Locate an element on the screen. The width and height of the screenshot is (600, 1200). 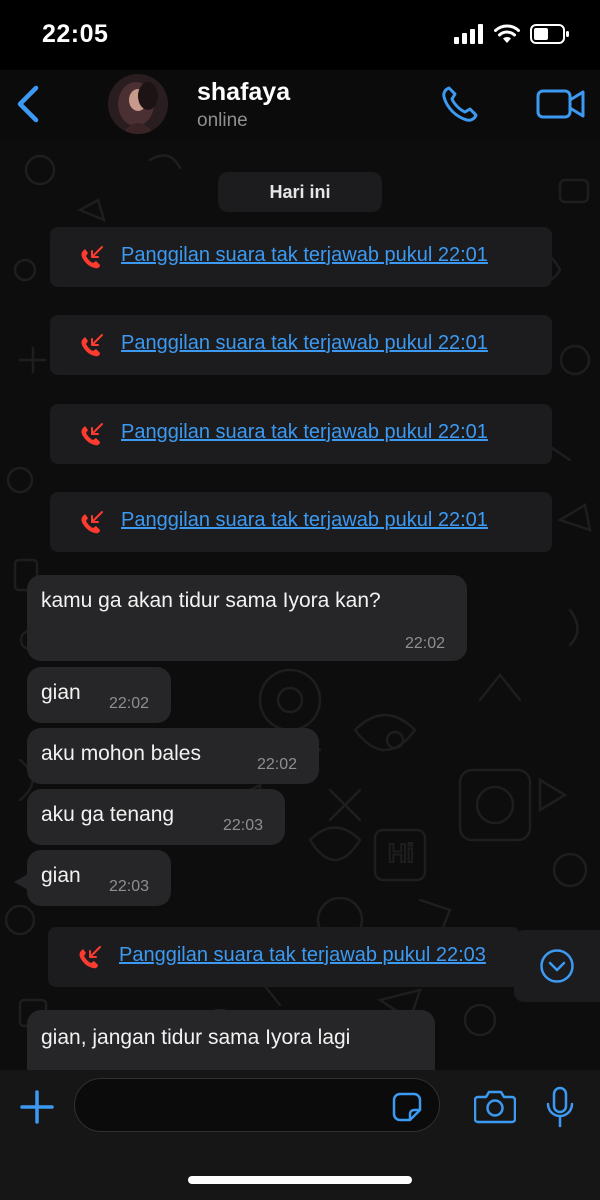
message-bubble: gian 22:02 is located at coordinates (99, 695).